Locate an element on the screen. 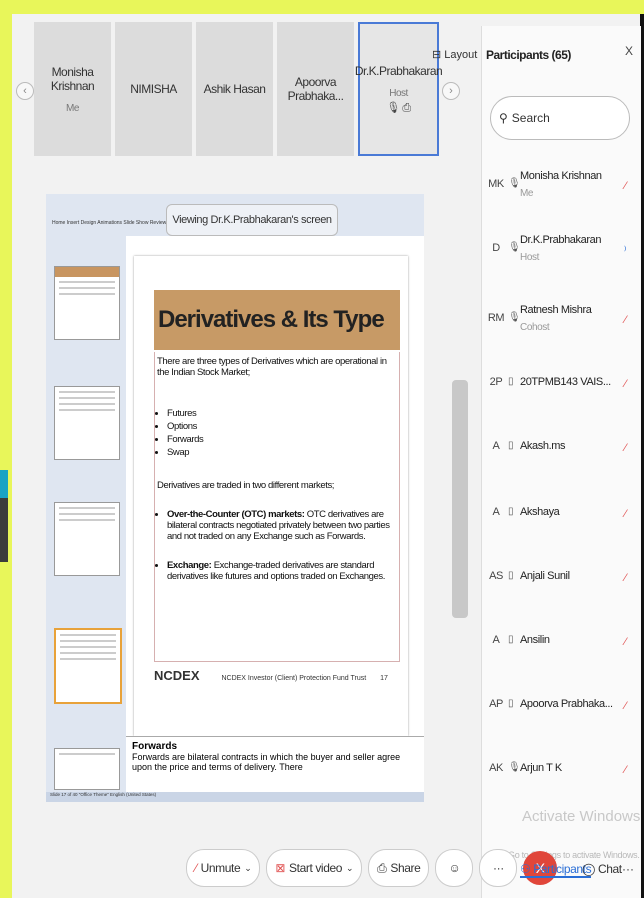 This screenshot has width=644, height=898. close-icon: X is located at coordinates (629, 51).